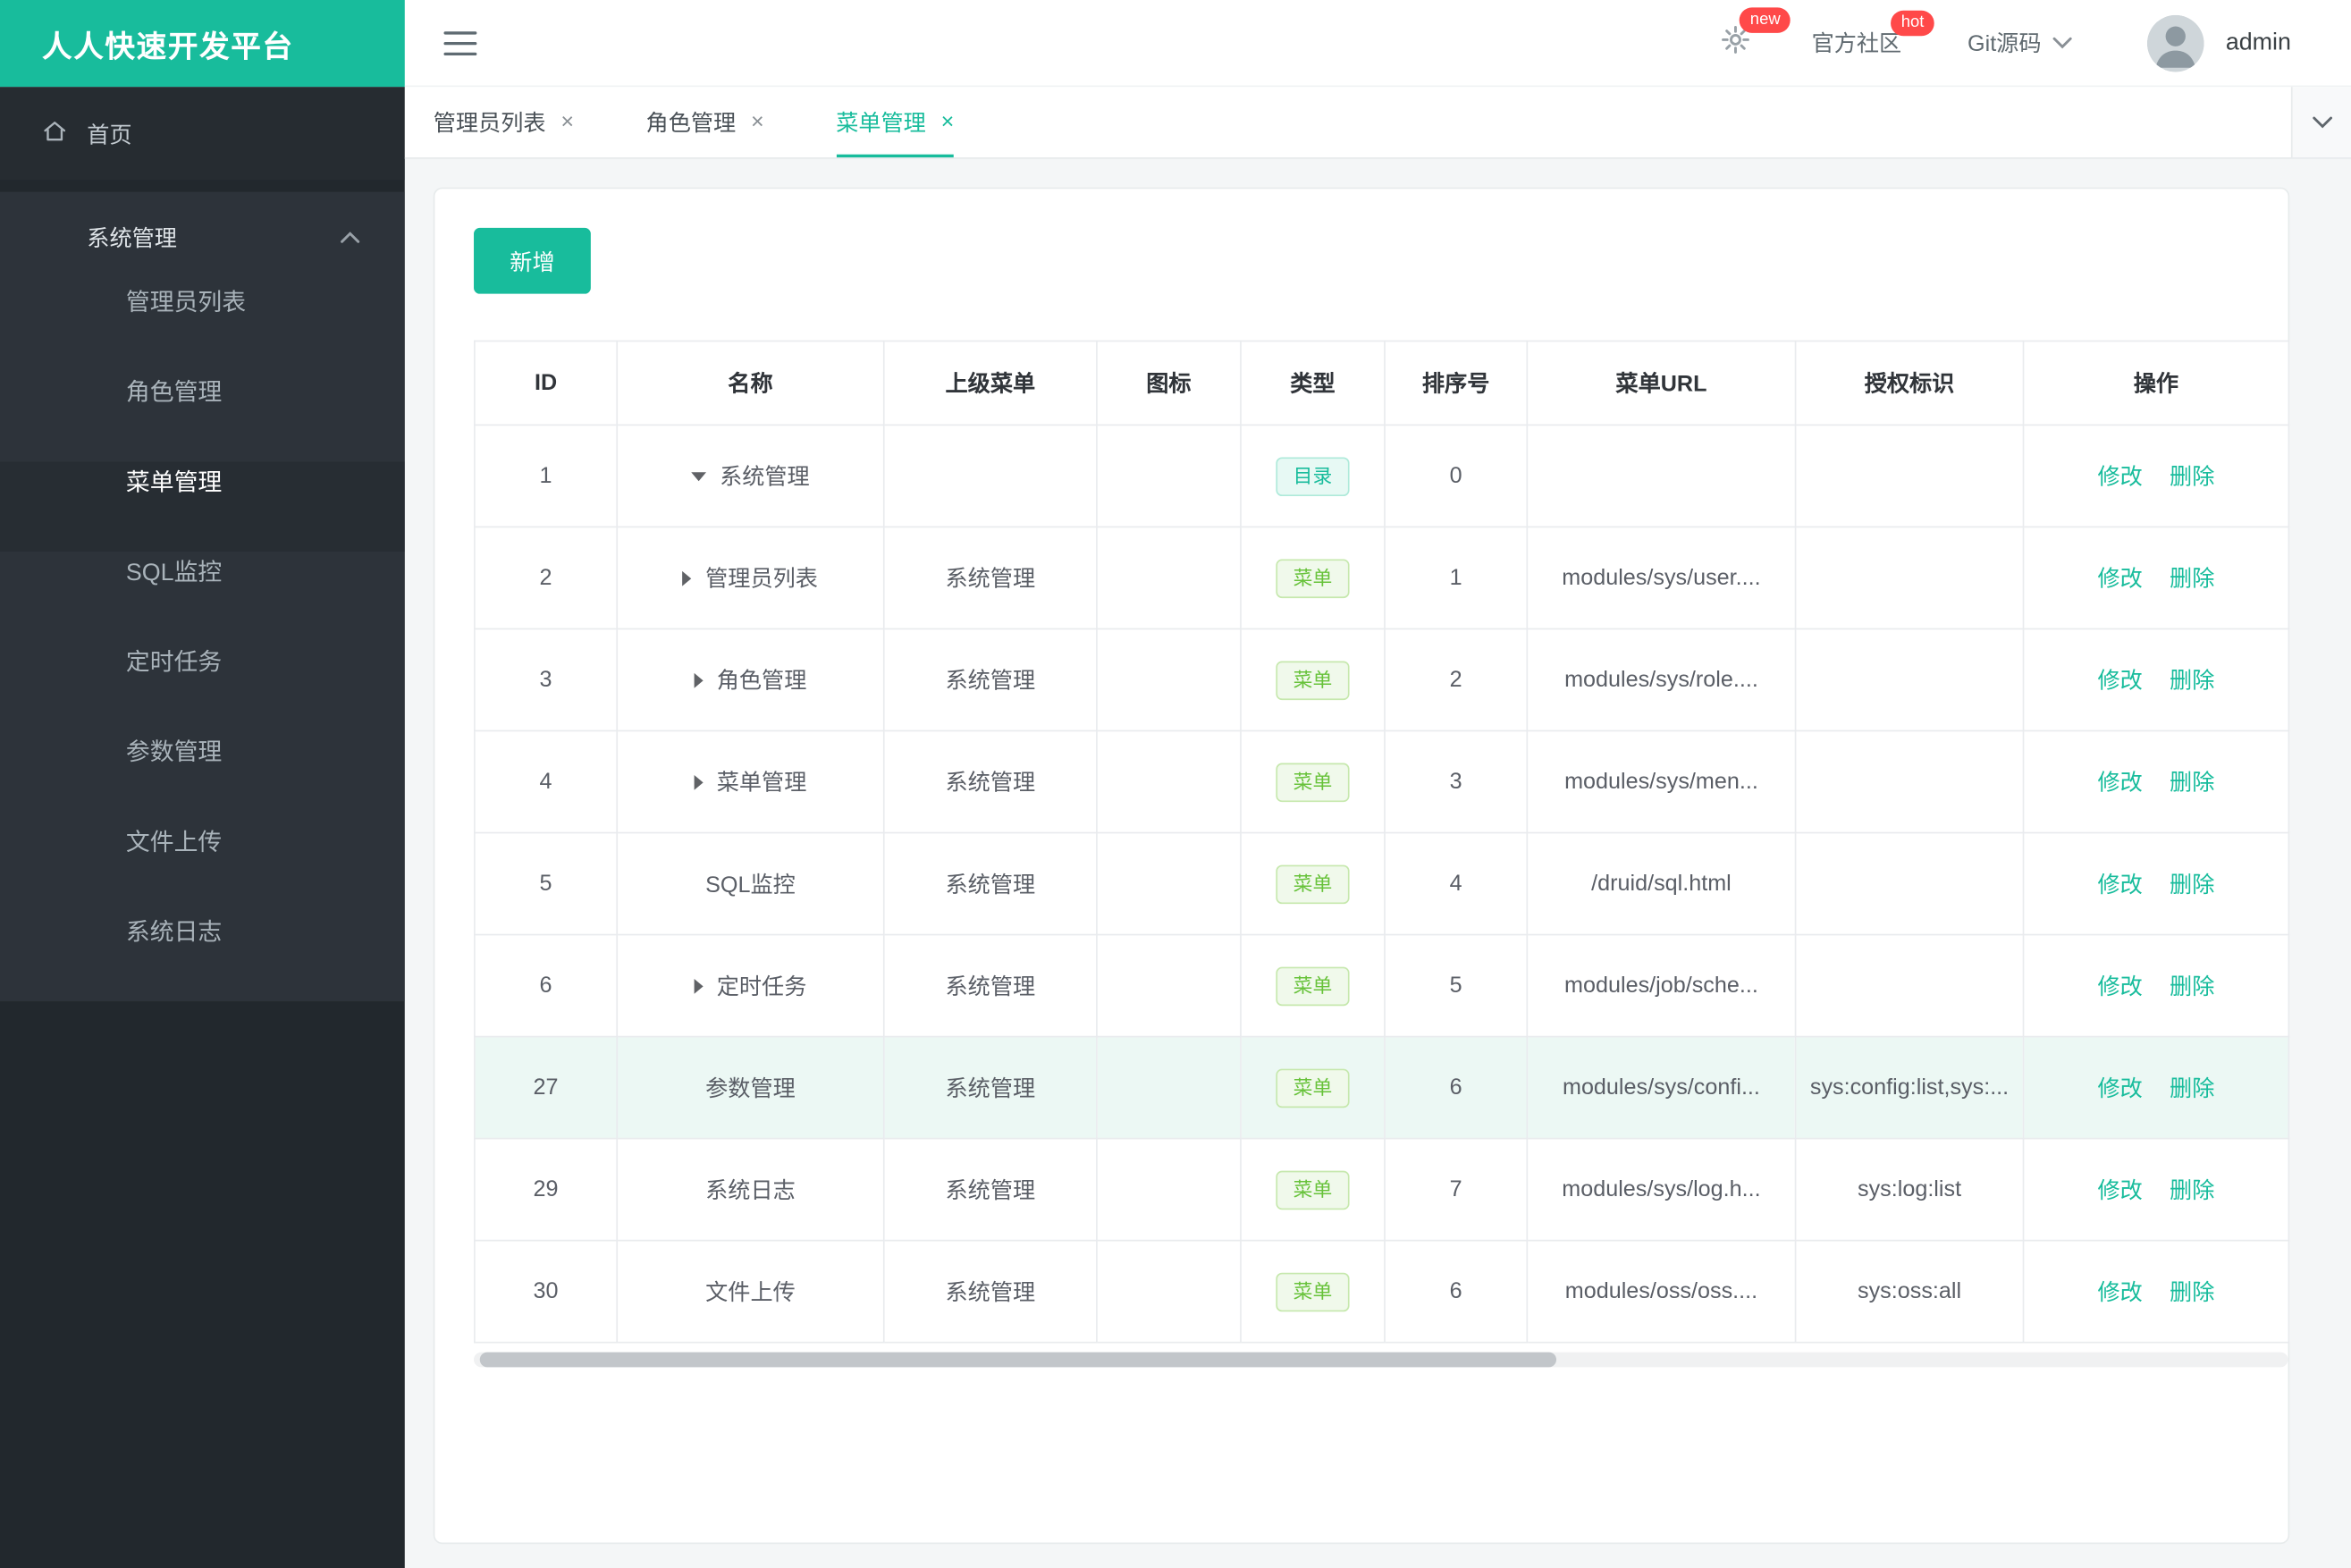 This screenshot has height=1568, width=2351. I want to click on hamburger-menu-icon, so click(460, 42).